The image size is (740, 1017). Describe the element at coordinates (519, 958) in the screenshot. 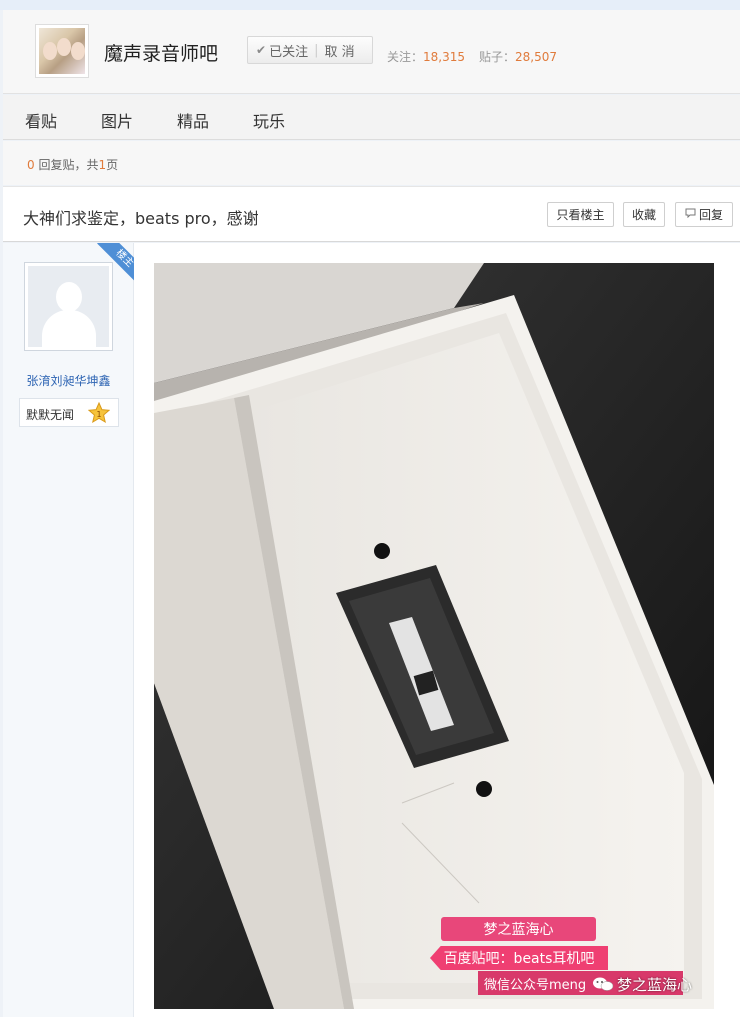

I see `watermark-tieba: 百度贴吧：beats耳机吧` at that location.